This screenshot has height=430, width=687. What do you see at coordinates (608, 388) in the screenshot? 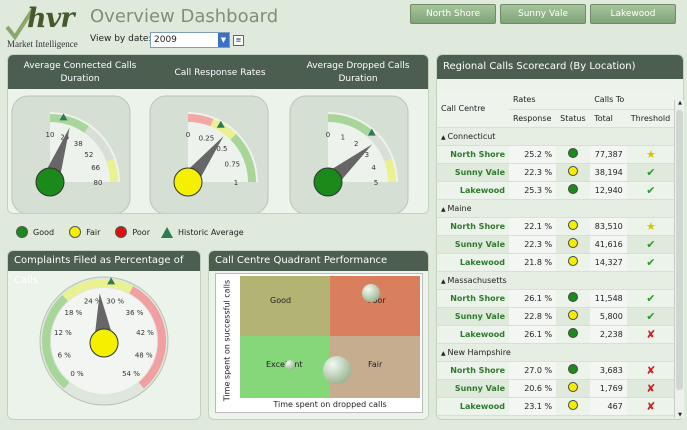
I see `total-cell: 1,769` at bounding box center [608, 388].